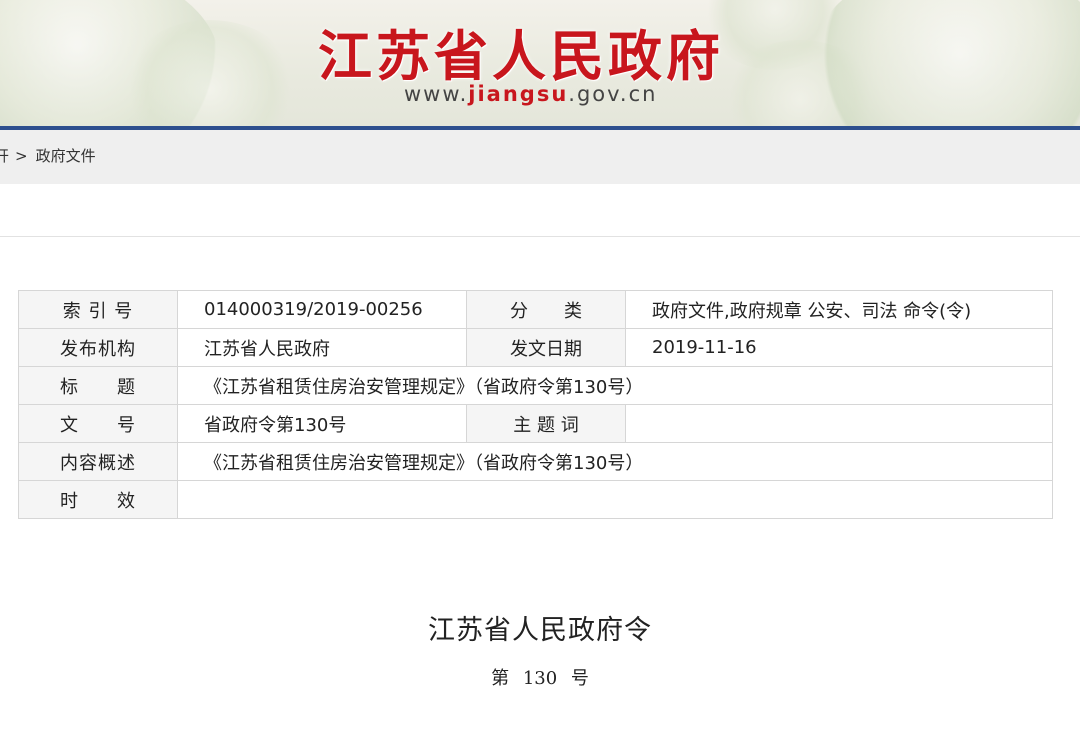 The height and width of the screenshot is (734, 1080). What do you see at coordinates (98, 499) in the screenshot?
I see `validity-label: 时 效` at bounding box center [98, 499].